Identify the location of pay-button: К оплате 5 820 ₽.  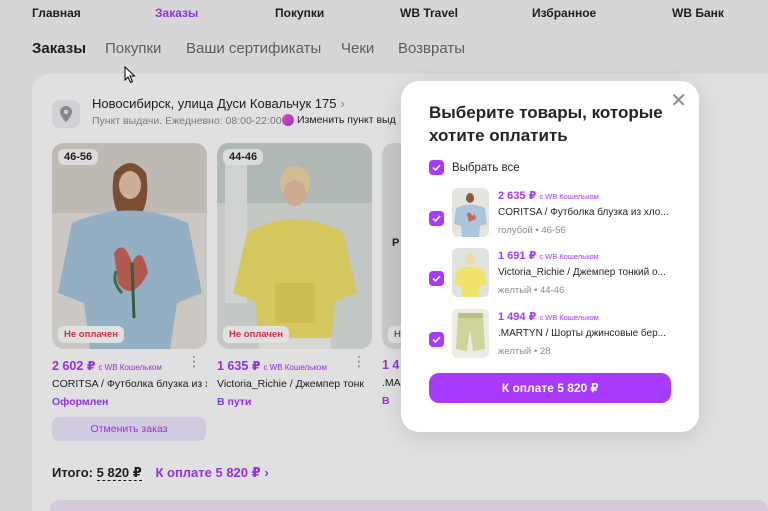
(550, 388).